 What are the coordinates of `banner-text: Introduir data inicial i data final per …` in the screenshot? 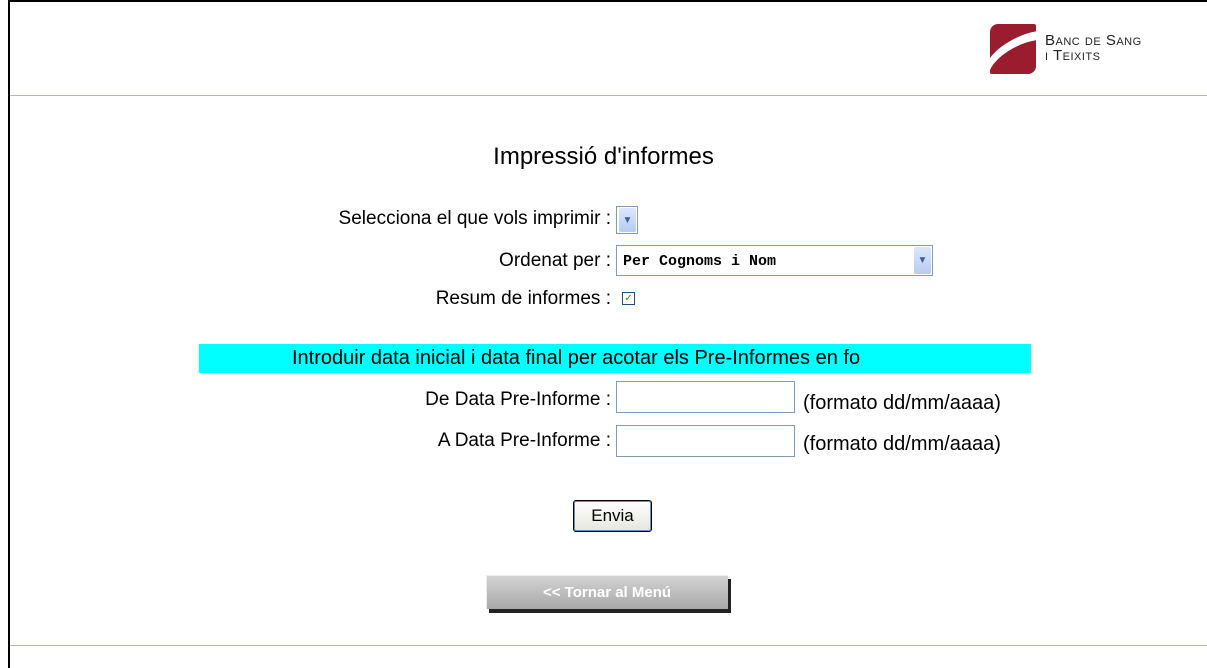 It's located at (576, 358).